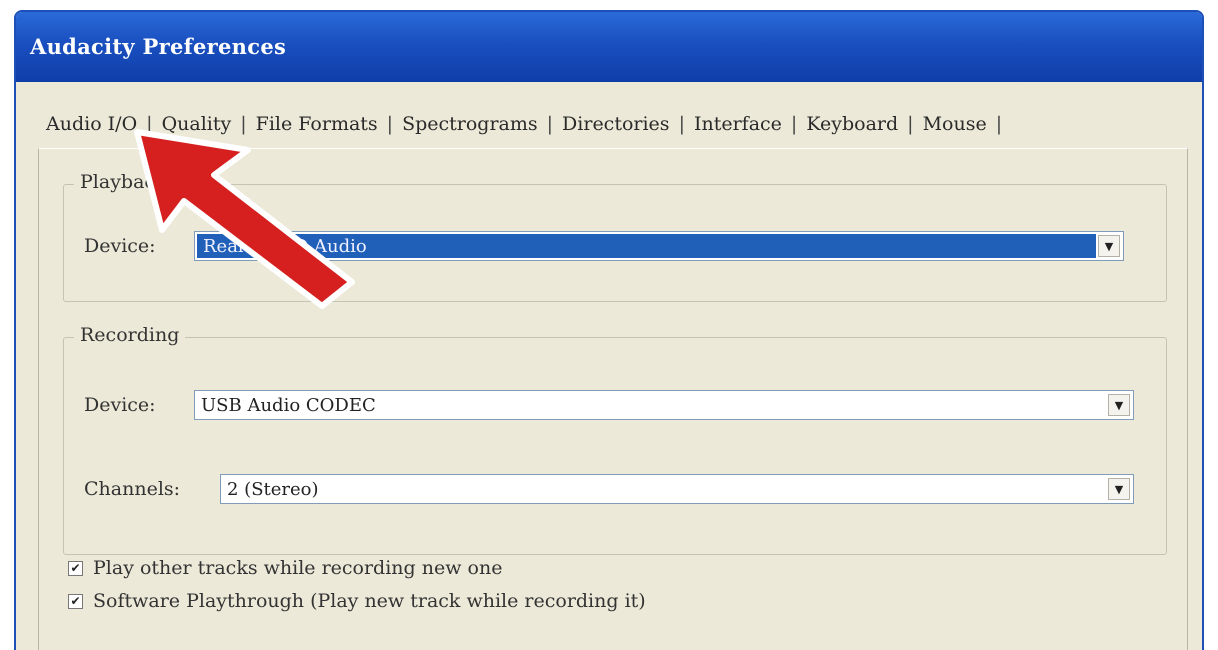 The image size is (1218, 650). I want to click on tab-spectrograms: Spectrograms, so click(470, 124).